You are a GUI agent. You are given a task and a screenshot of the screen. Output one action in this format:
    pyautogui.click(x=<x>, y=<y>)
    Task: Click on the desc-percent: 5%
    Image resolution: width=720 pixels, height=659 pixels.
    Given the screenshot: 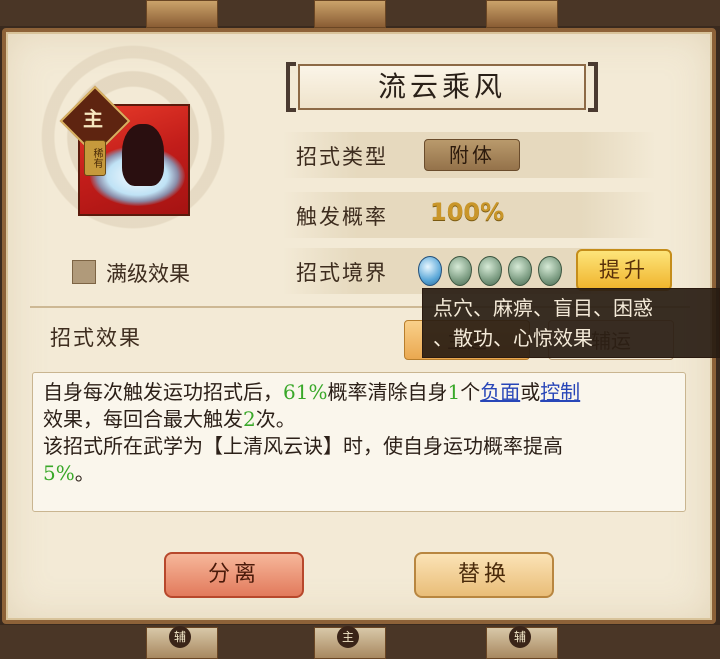 What is the action you would take?
    pyautogui.click(x=59, y=473)
    